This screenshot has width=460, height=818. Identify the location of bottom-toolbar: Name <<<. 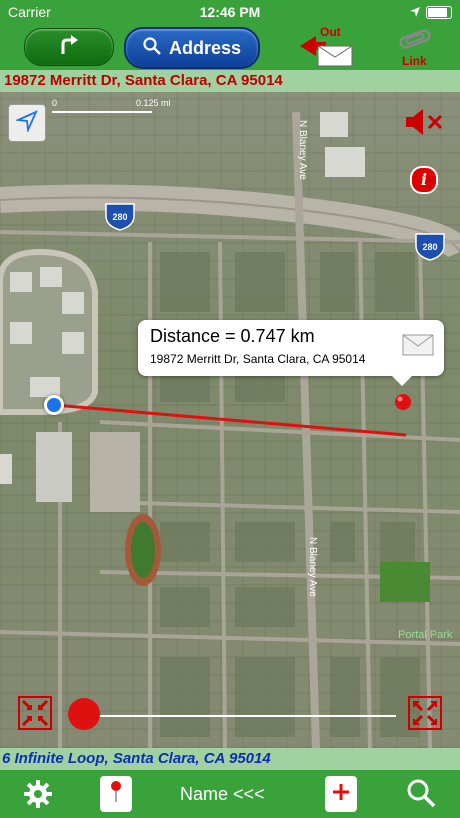
(230, 794).